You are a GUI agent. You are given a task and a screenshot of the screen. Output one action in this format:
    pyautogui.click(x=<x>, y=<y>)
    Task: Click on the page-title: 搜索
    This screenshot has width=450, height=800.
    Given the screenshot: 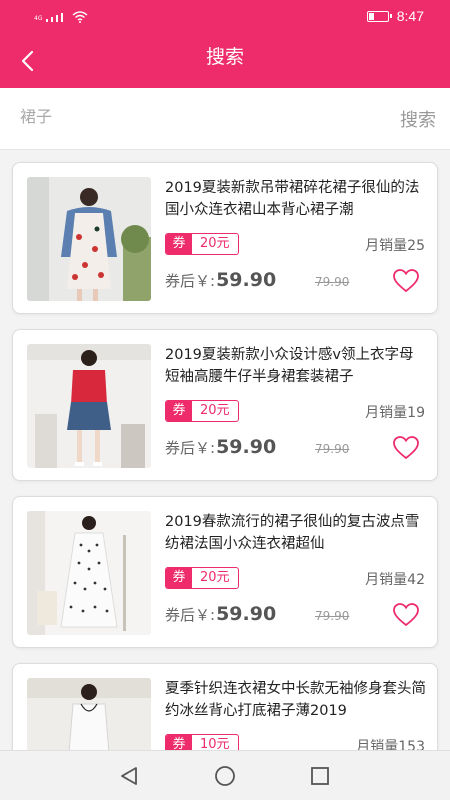 What is the action you would take?
    pyautogui.click(x=224, y=57)
    